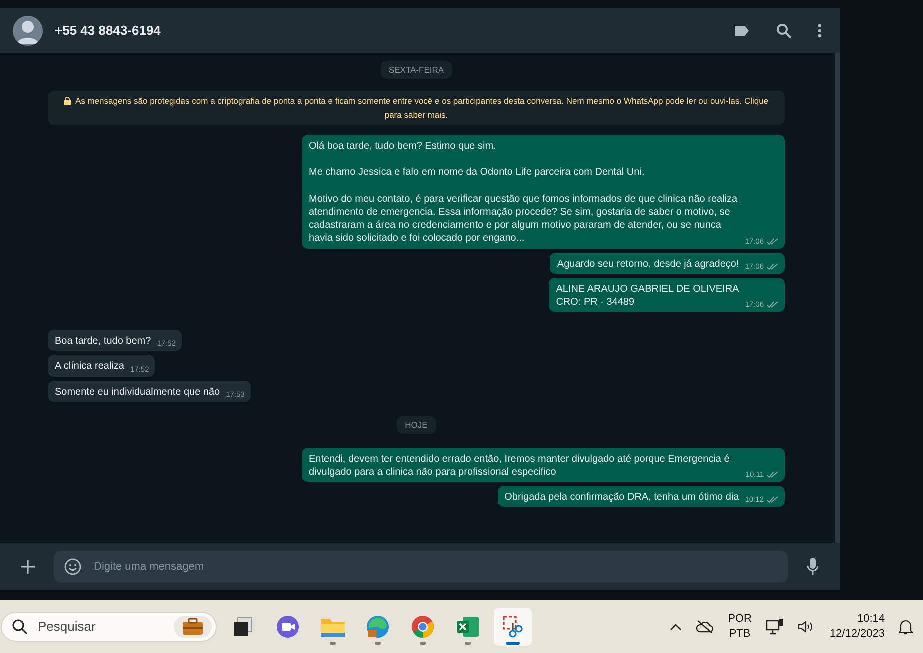  I want to click on browser-globe-icon, so click(378, 626).